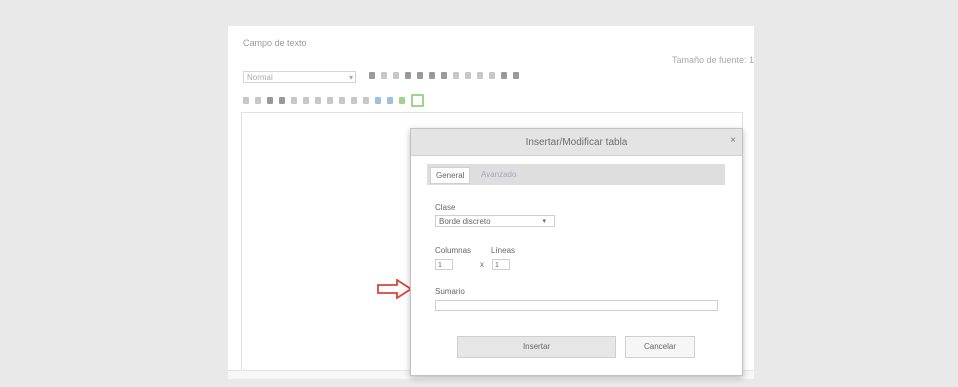  Describe the element at coordinates (482, 264) in the screenshot. I see `times-symbol: x` at that location.